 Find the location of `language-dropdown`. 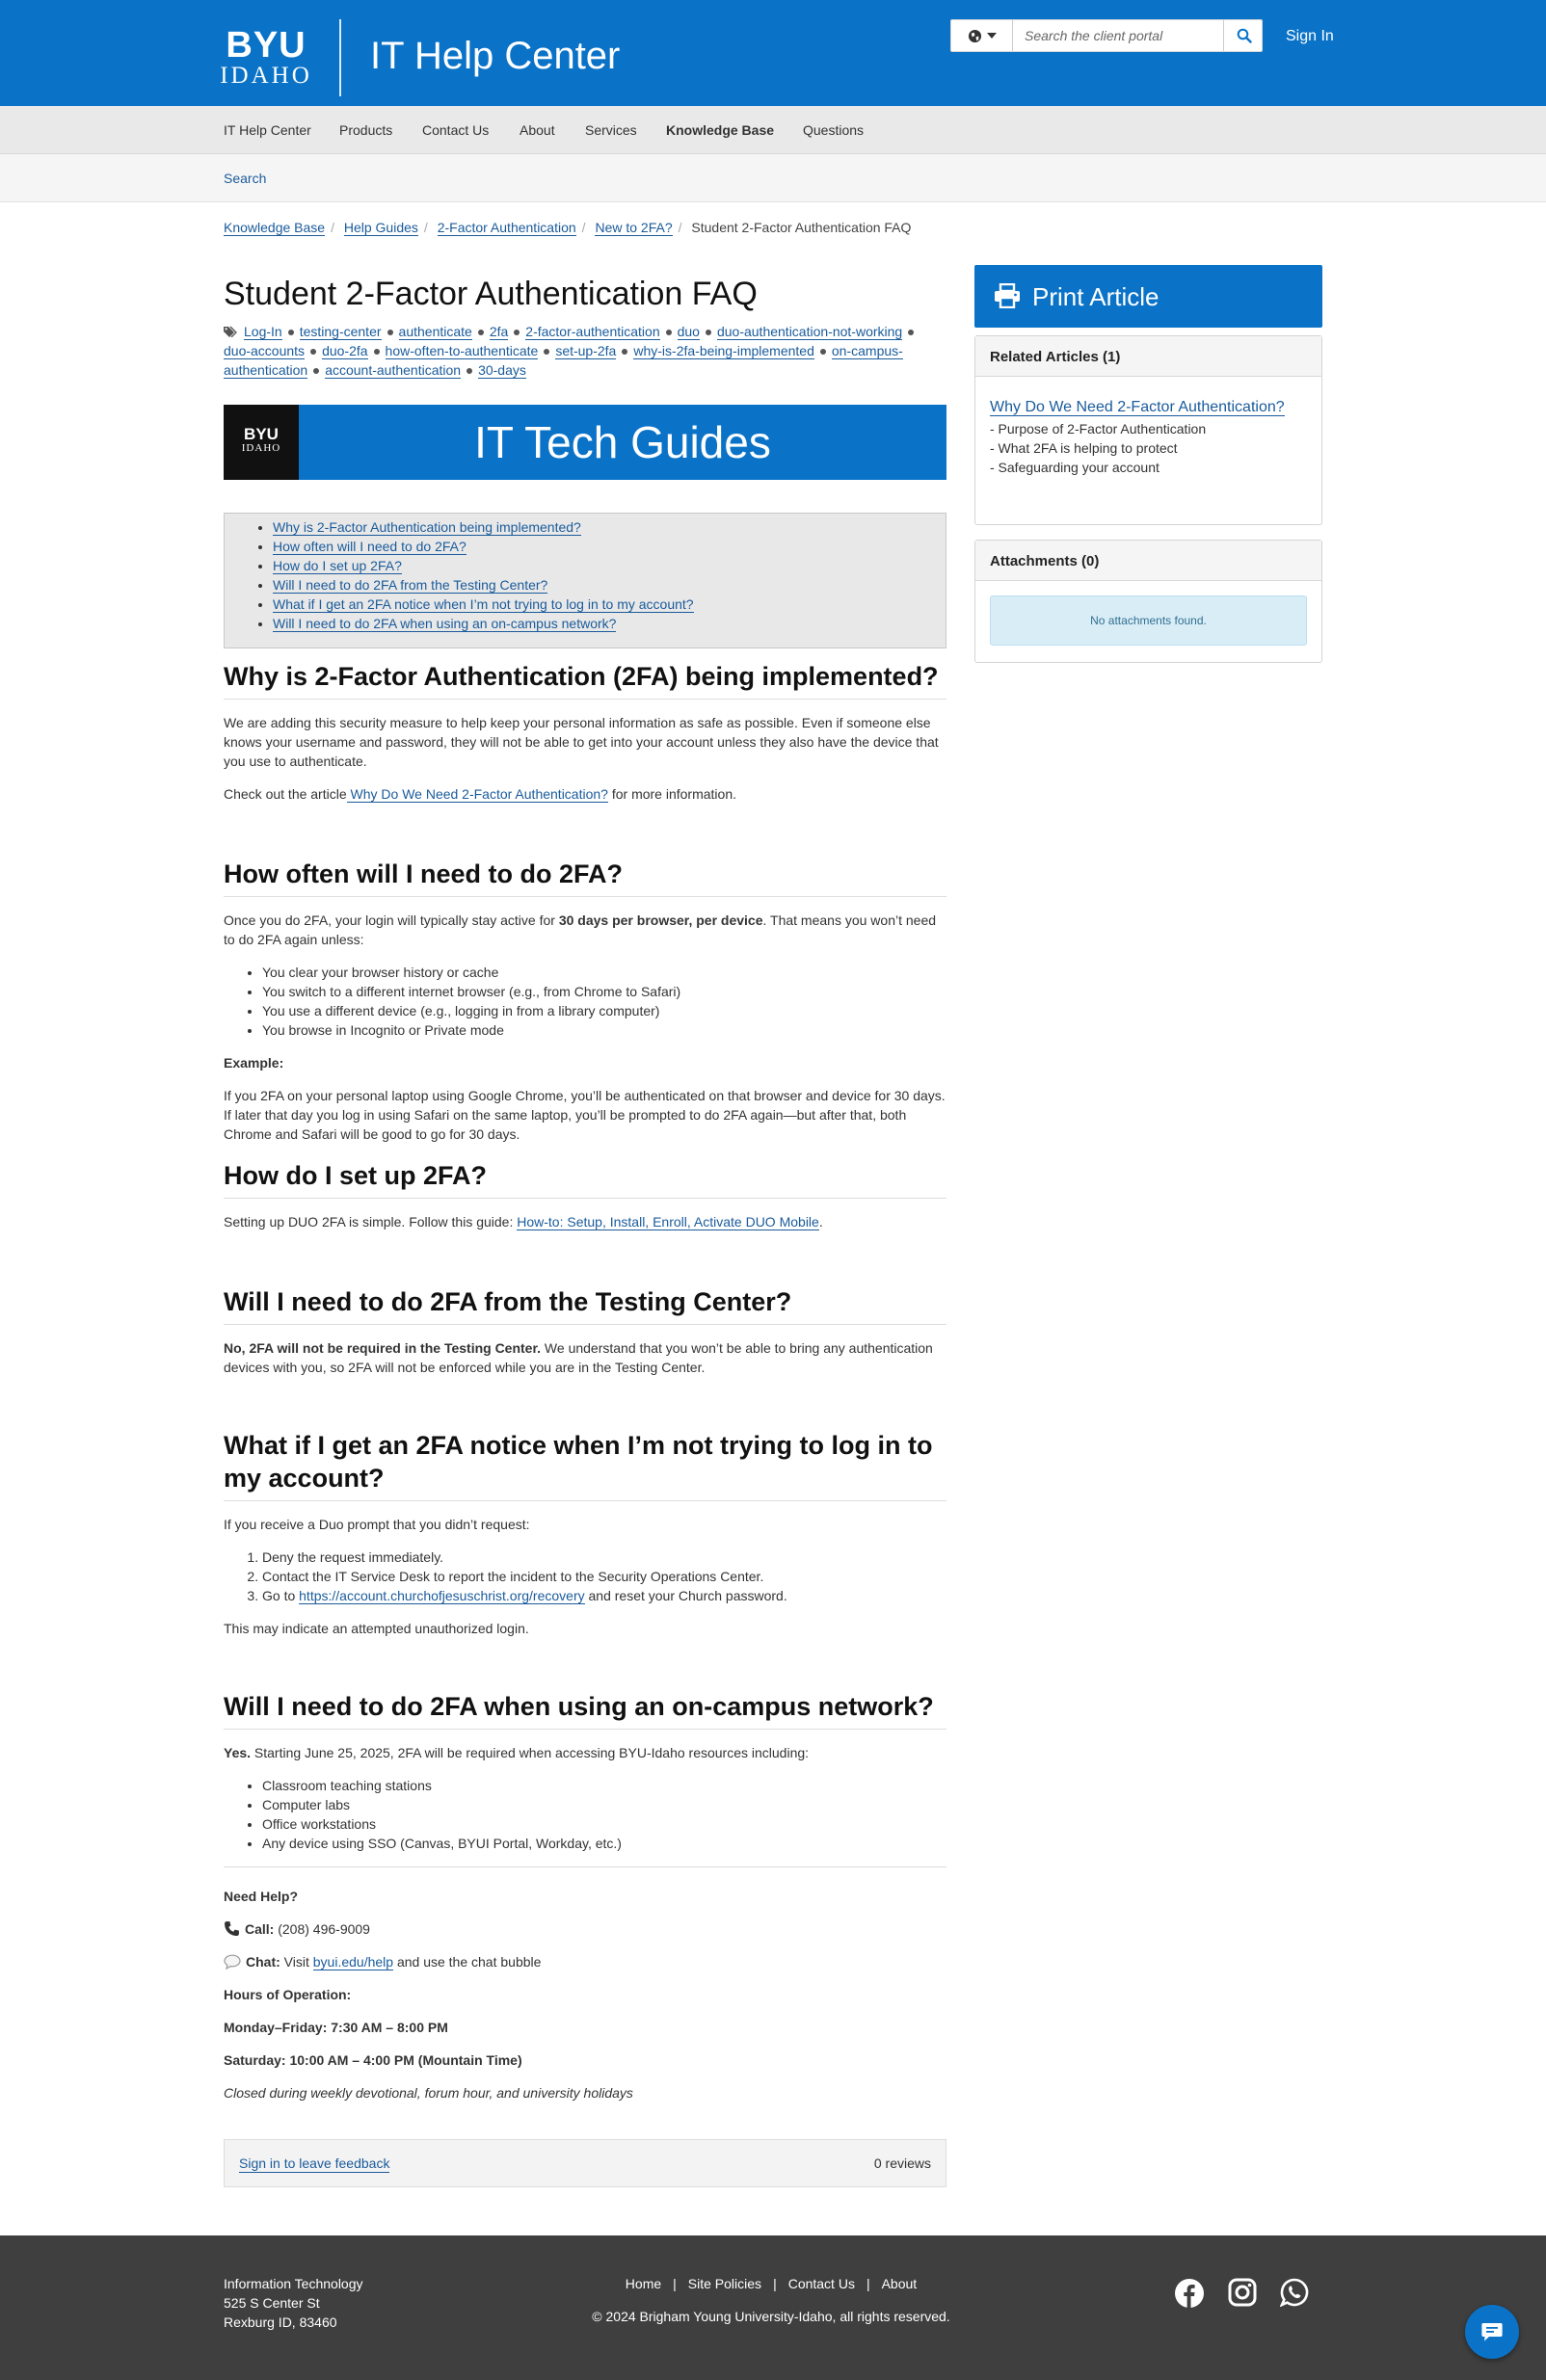

language-dropdown is located at coordinates (982, 35).